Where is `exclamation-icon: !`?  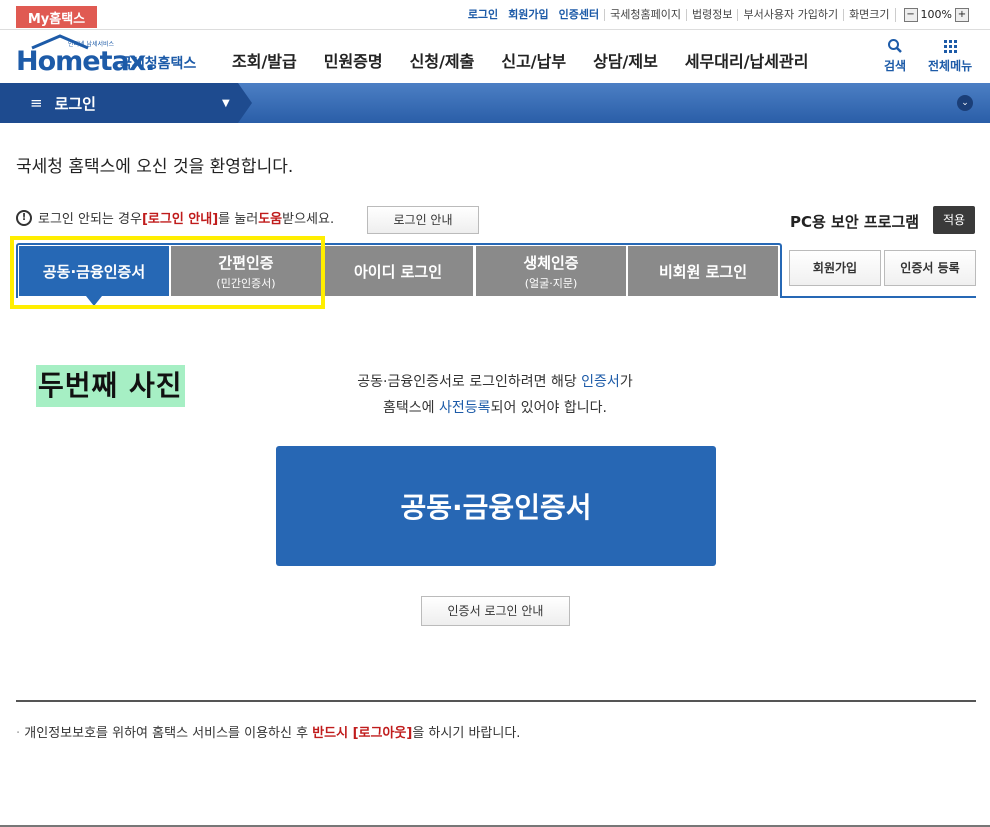
exclamation-icon: ! is located at coordinates (24, 217).